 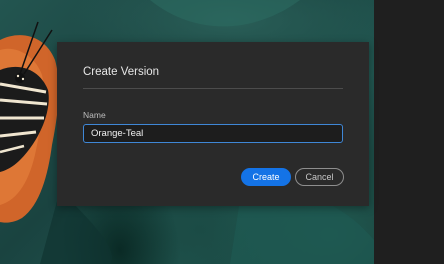 I want to click on version-name-input, so click(x=213, y=133).